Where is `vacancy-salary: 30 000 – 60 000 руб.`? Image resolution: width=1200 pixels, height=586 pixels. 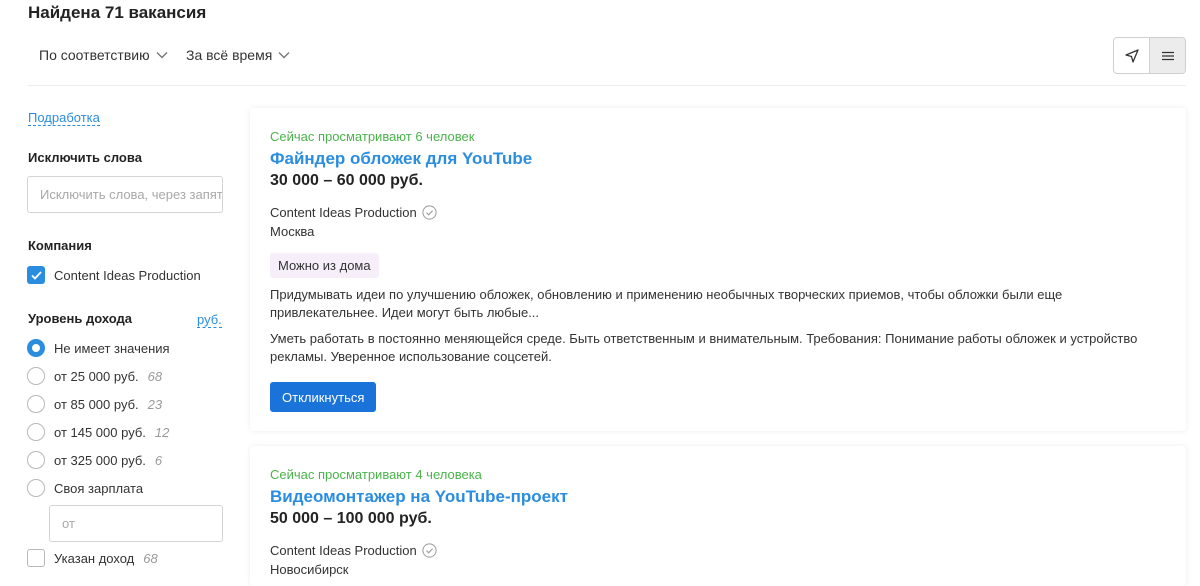
vacancy-salary: 30 000 – 60 000 руб. is located at coordinates (346, 180).